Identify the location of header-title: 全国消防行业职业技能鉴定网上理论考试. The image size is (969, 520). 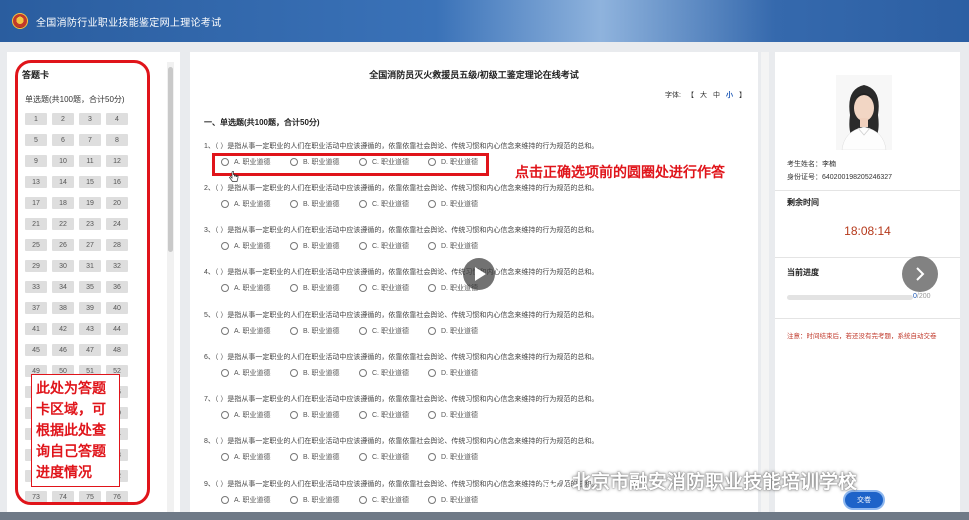
(129, 23).